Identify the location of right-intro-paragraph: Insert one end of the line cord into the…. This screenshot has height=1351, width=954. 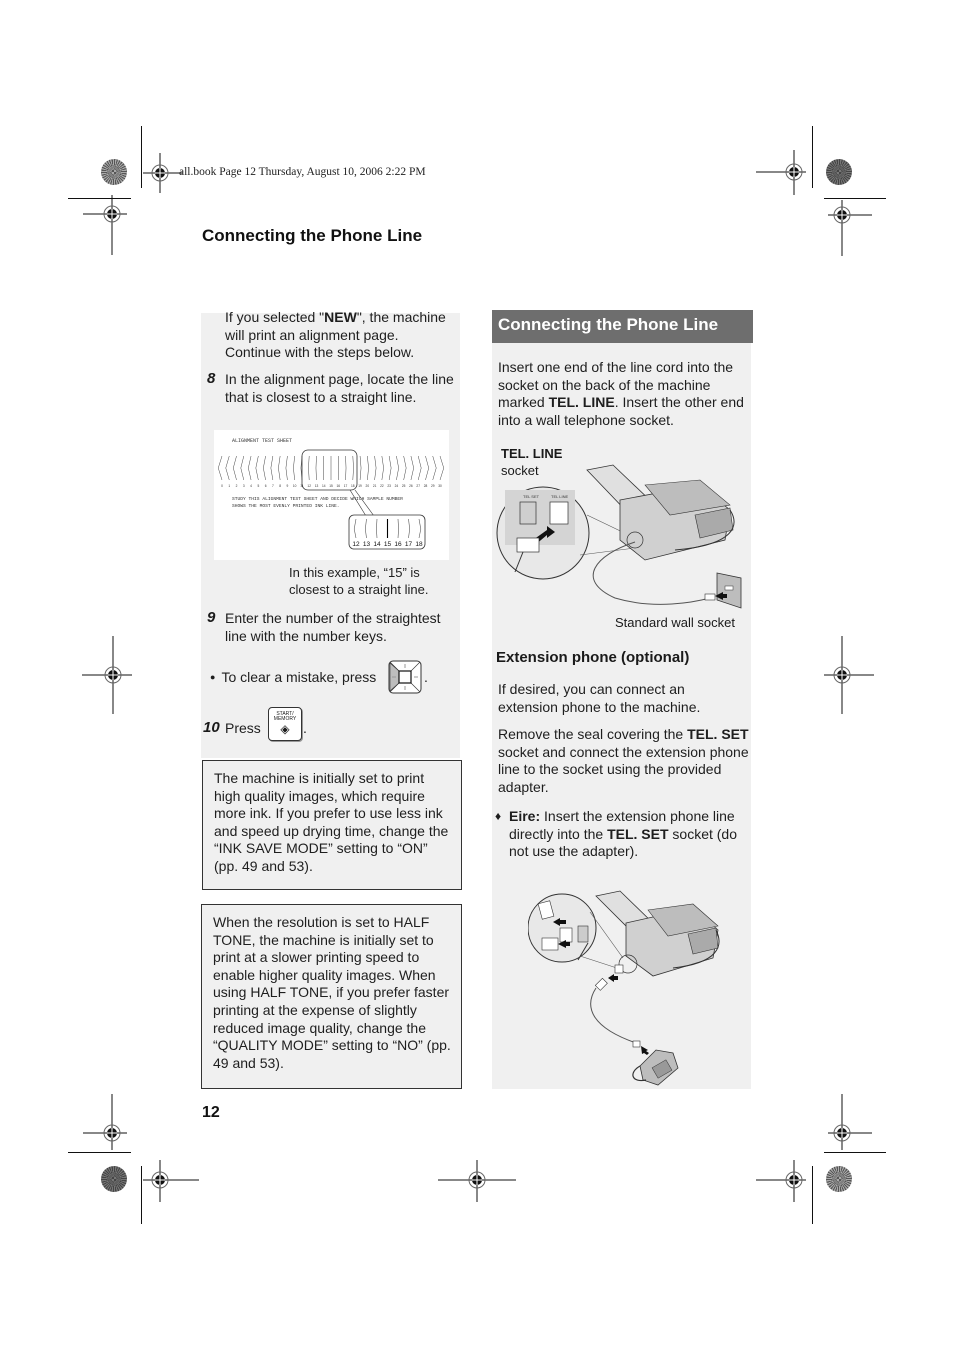
(624, 394).